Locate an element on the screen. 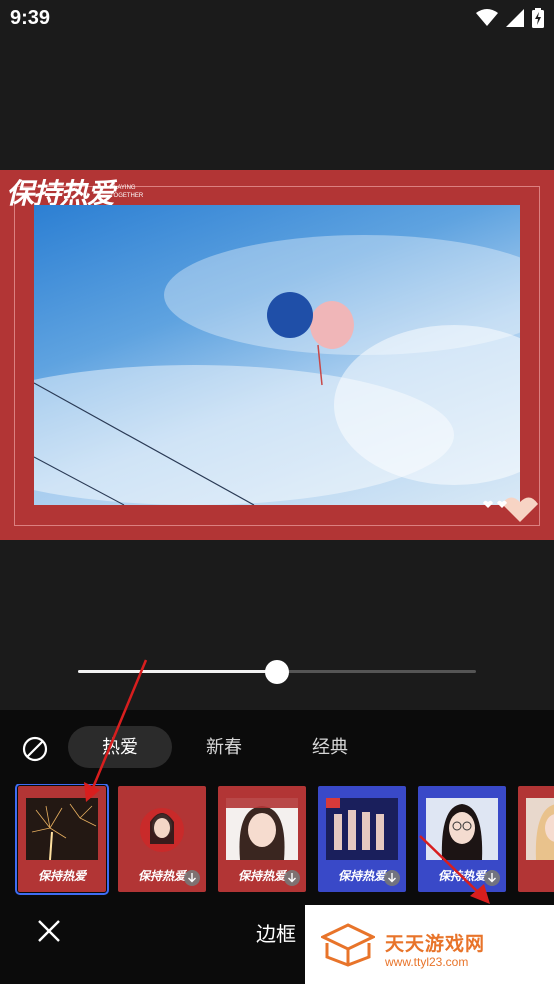 The height and width of the screenshot is (984, 554). tab-classic: 经典 is located at coordinates (330, 747).